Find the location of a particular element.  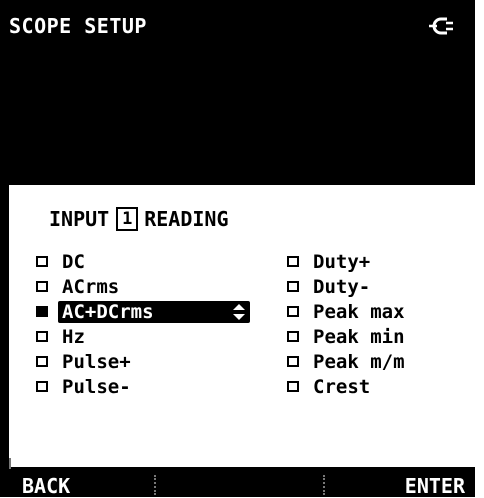

dialog-heading: INPUT 1 READING is located at coordinates (139, 219).